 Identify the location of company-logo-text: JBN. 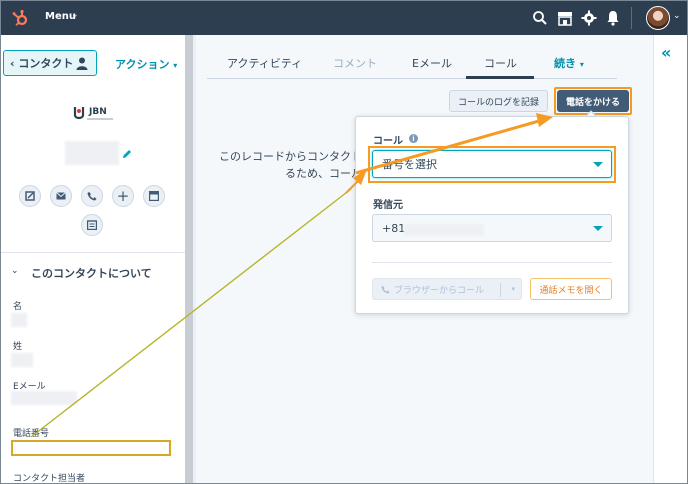
(98, 112).